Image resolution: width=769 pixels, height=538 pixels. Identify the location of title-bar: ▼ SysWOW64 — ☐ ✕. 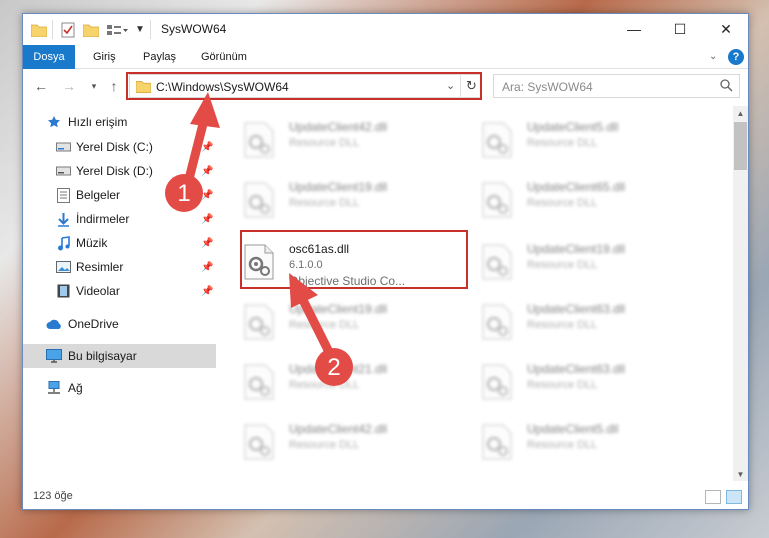
(385, 29).